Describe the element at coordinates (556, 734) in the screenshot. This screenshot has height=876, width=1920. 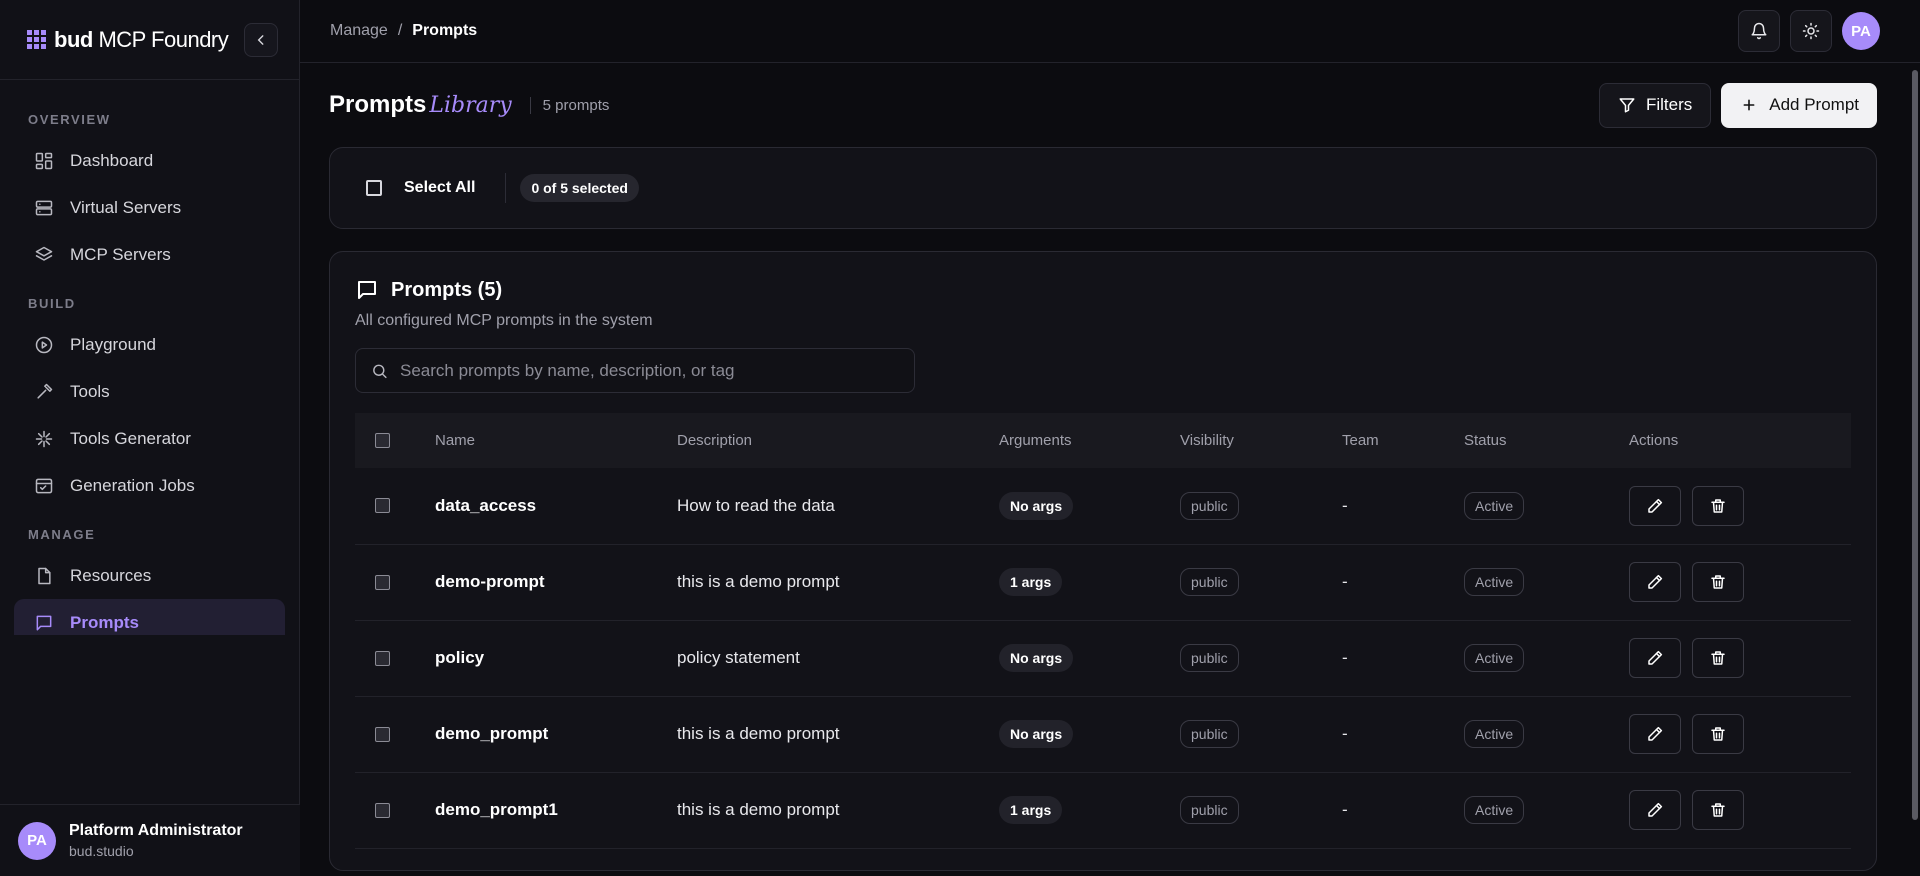
I see `prompt-name: demo_prompt` at that location.